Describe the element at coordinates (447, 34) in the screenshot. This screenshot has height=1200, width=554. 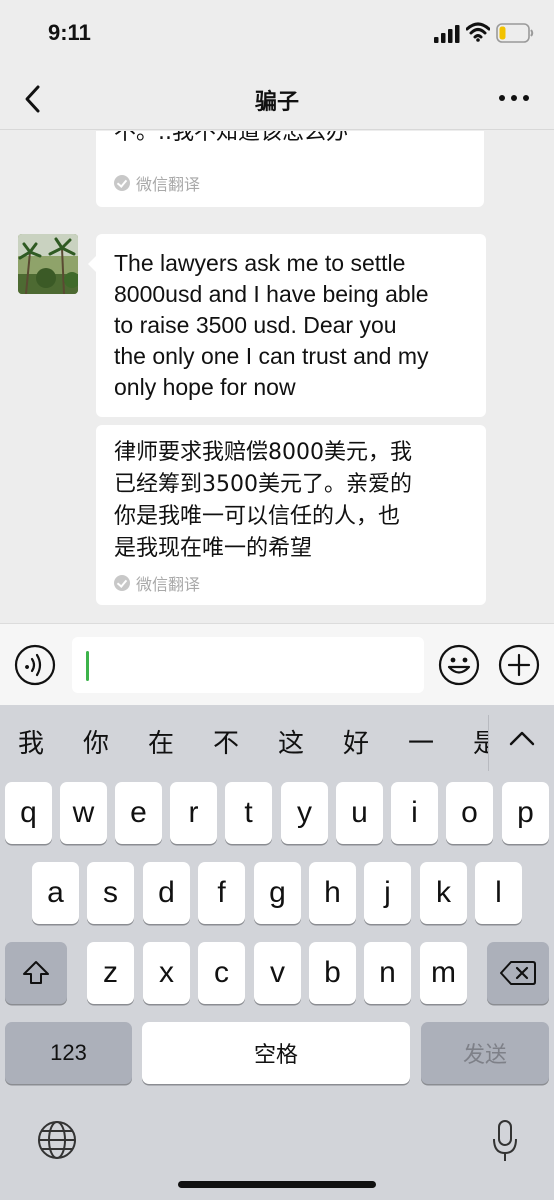
I see `signal-icon` at that location.